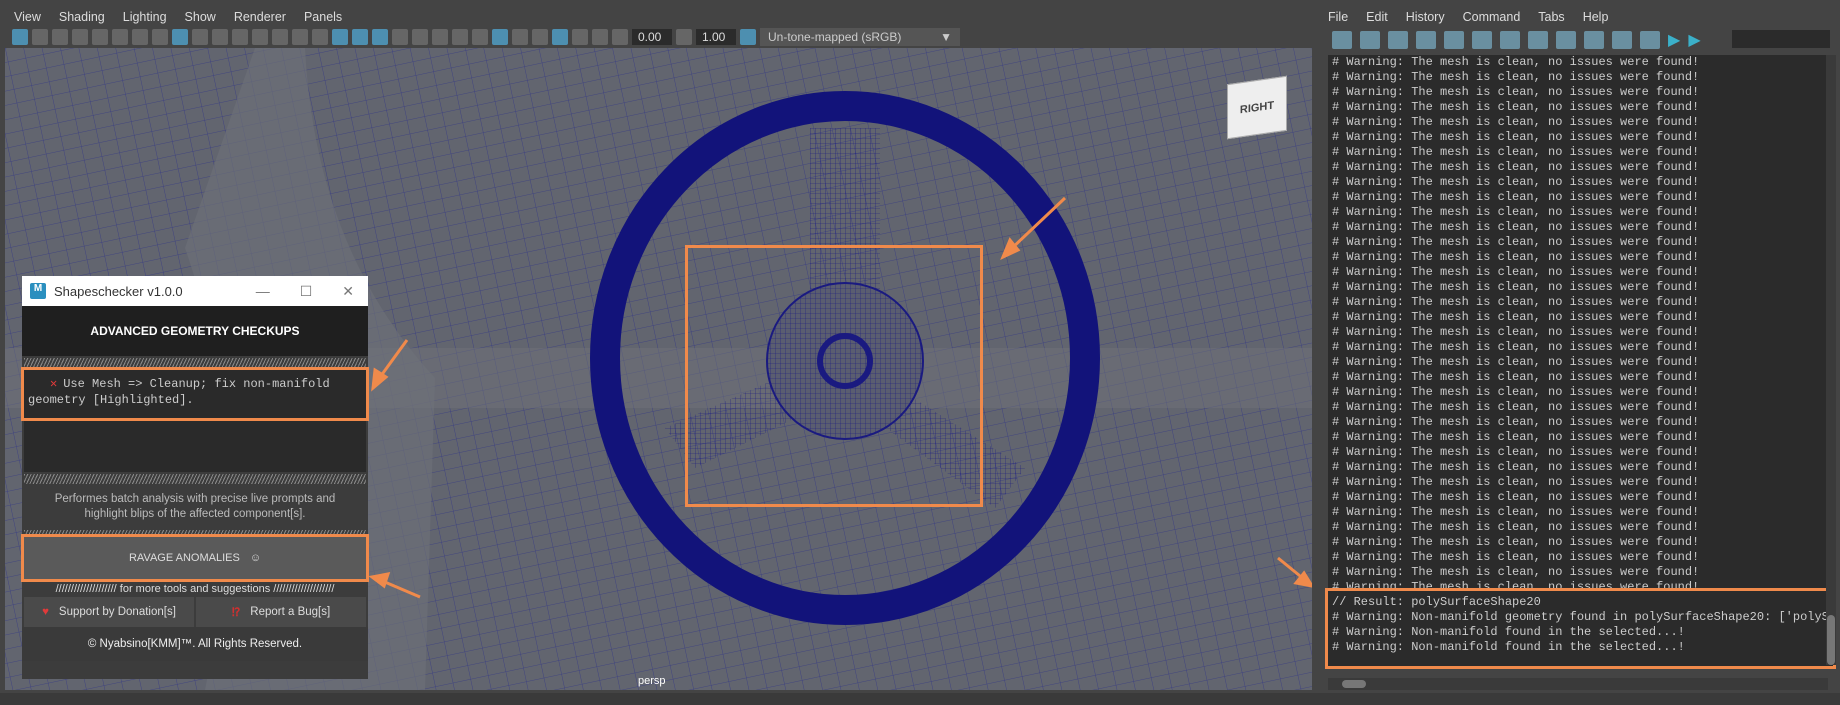 This screenshot has width=1840, height=705. What do you see at coordinates (1398, 40) in the screenshot?
I see `save-script-icon` at bounding box center [1398, 40].